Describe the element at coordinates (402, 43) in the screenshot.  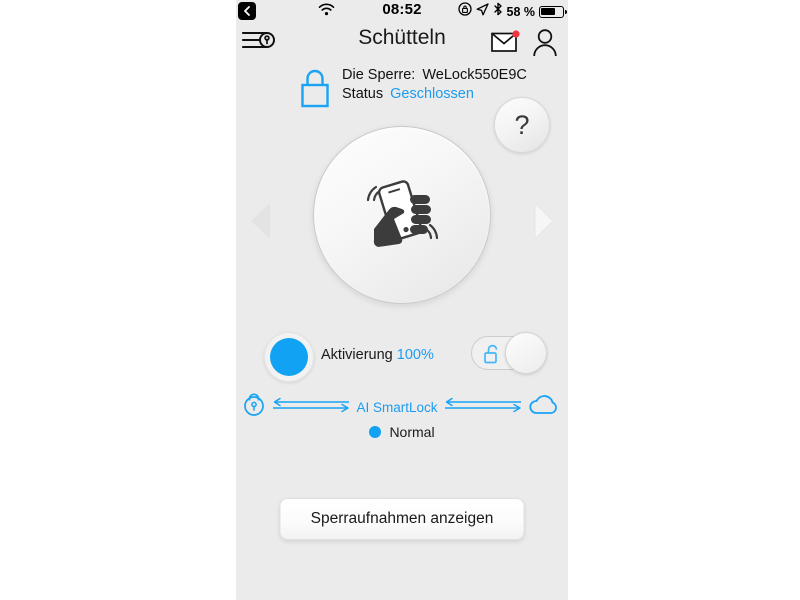
I see `app-header: Schütteln` at that location.